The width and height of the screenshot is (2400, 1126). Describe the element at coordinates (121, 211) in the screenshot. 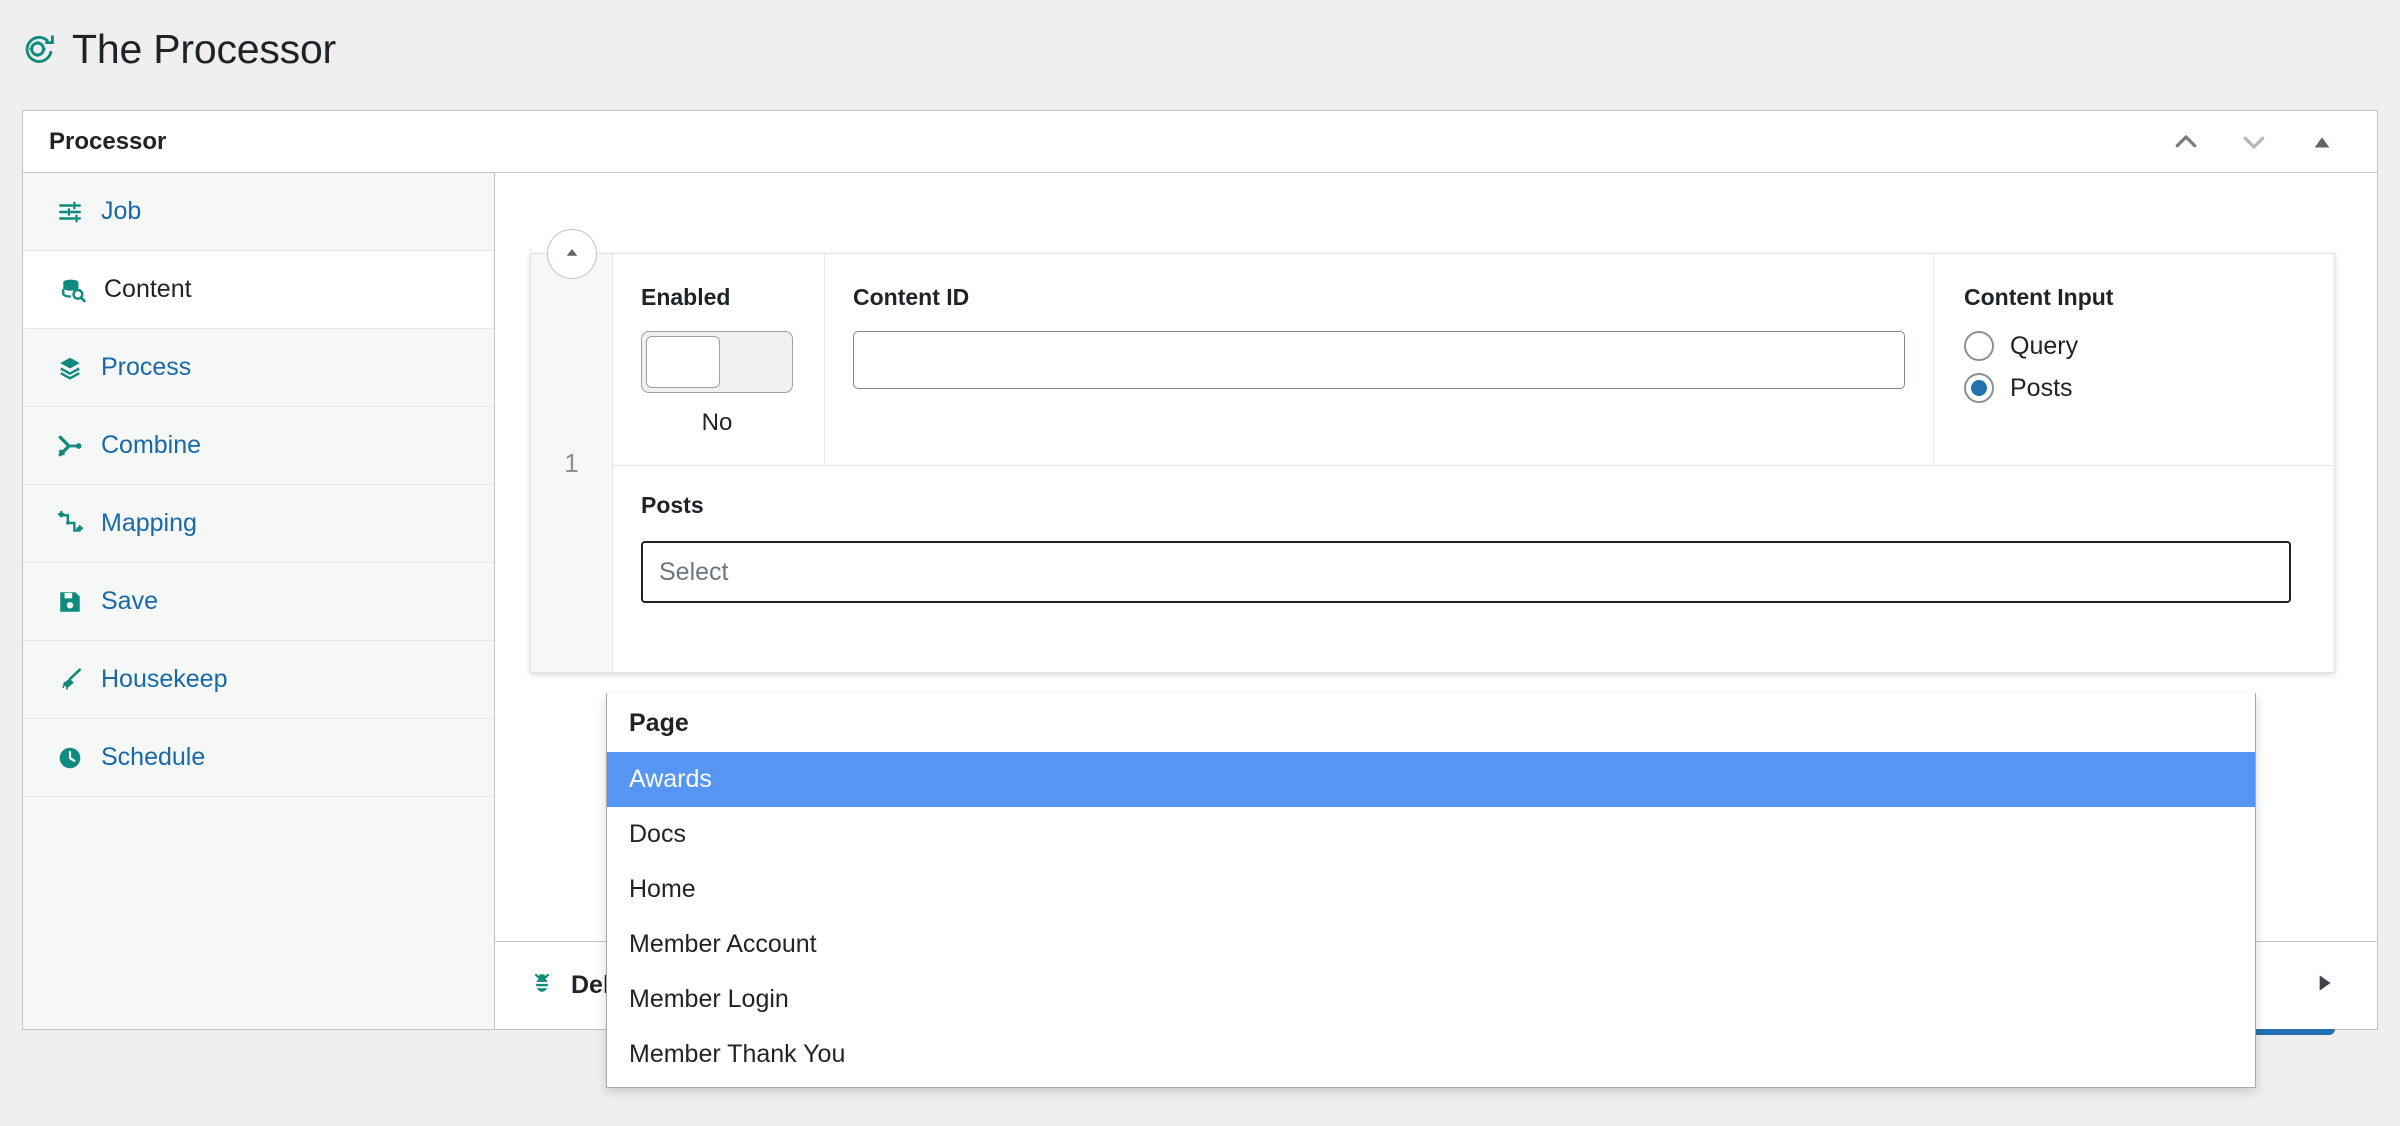

I see `sidebar-item-label: Job` at that location.